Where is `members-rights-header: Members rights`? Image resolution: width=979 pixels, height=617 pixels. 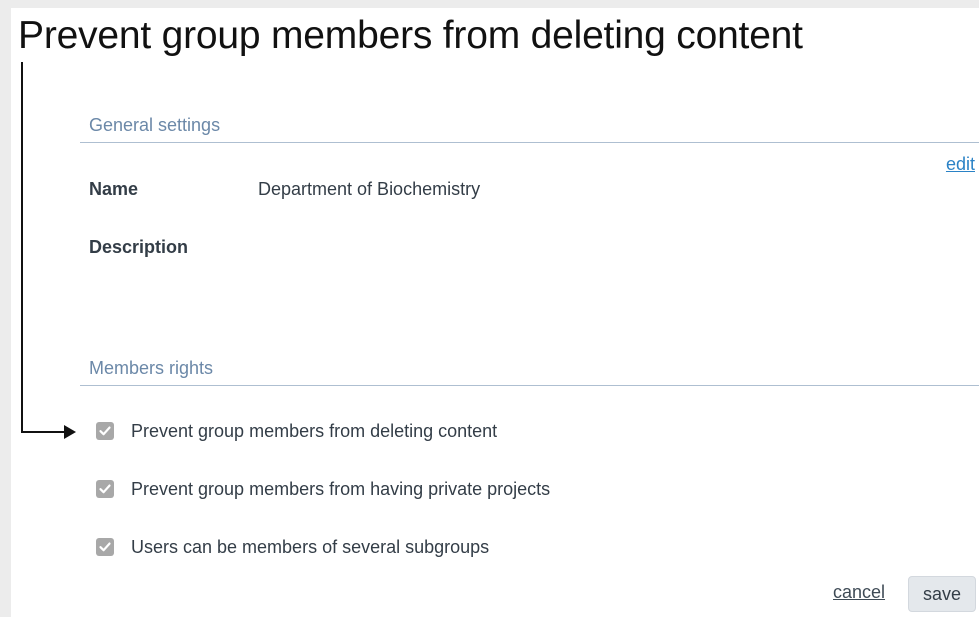
members-rights-header: Members rights is located at coordinates (151, 368).